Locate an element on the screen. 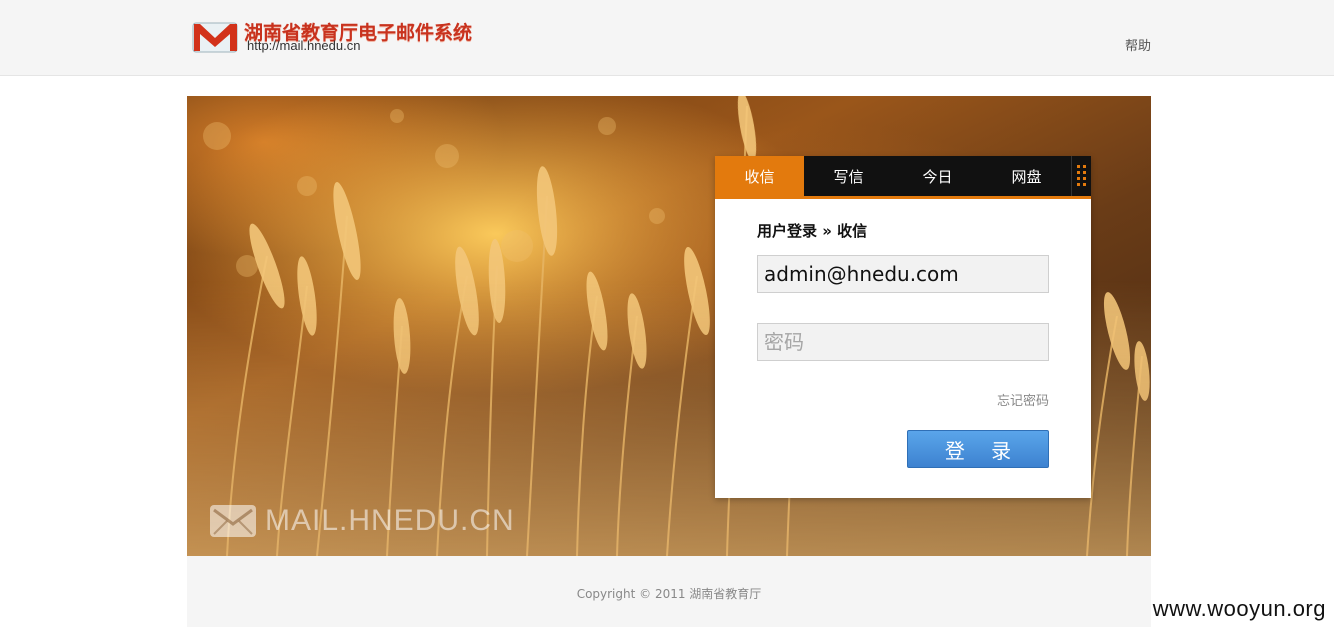  tab-netdisk: 网盘 is located at coordinates (1026, 176).